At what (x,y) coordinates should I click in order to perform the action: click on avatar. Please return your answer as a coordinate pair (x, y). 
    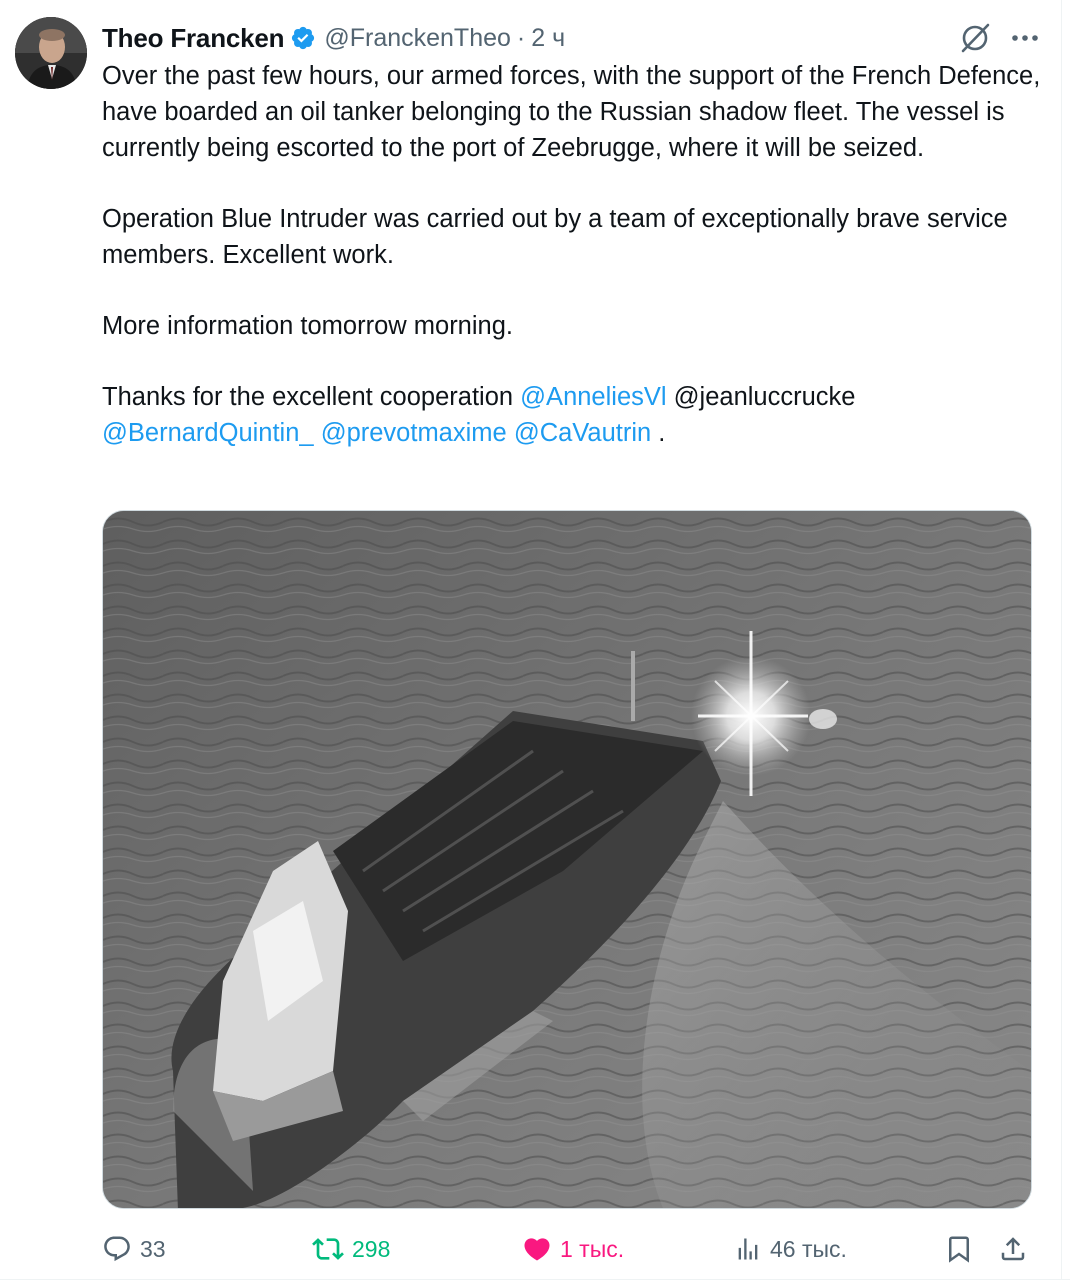
    Looking at the image, I should click on (51, 53).